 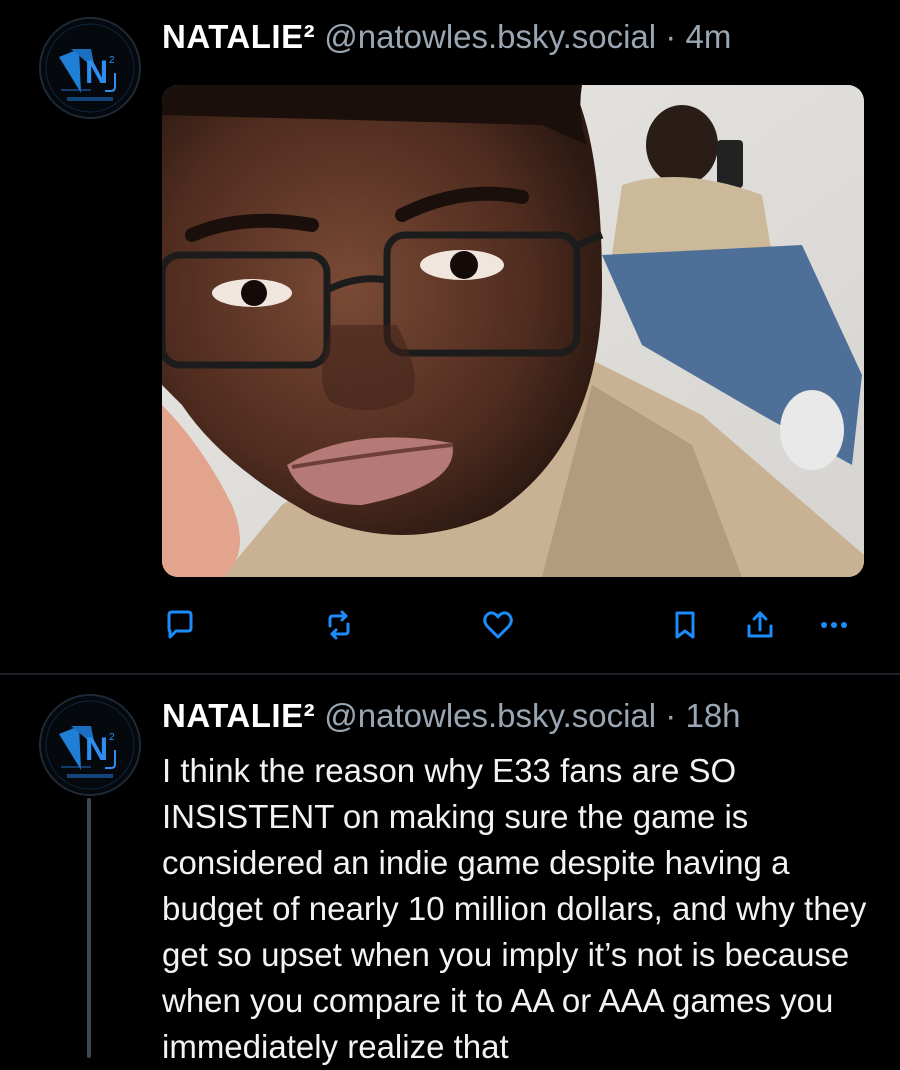 I want to click on heart-icon, so click(x=498, y=625).